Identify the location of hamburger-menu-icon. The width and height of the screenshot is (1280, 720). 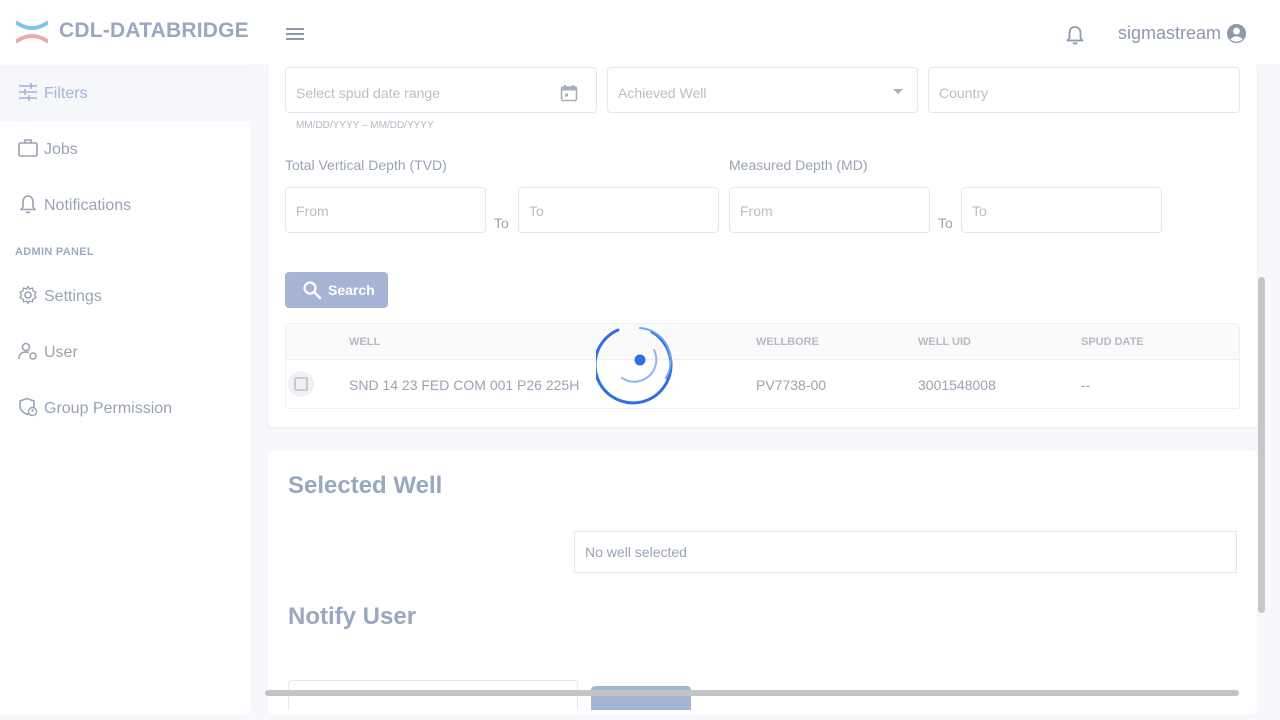
(295, 34).